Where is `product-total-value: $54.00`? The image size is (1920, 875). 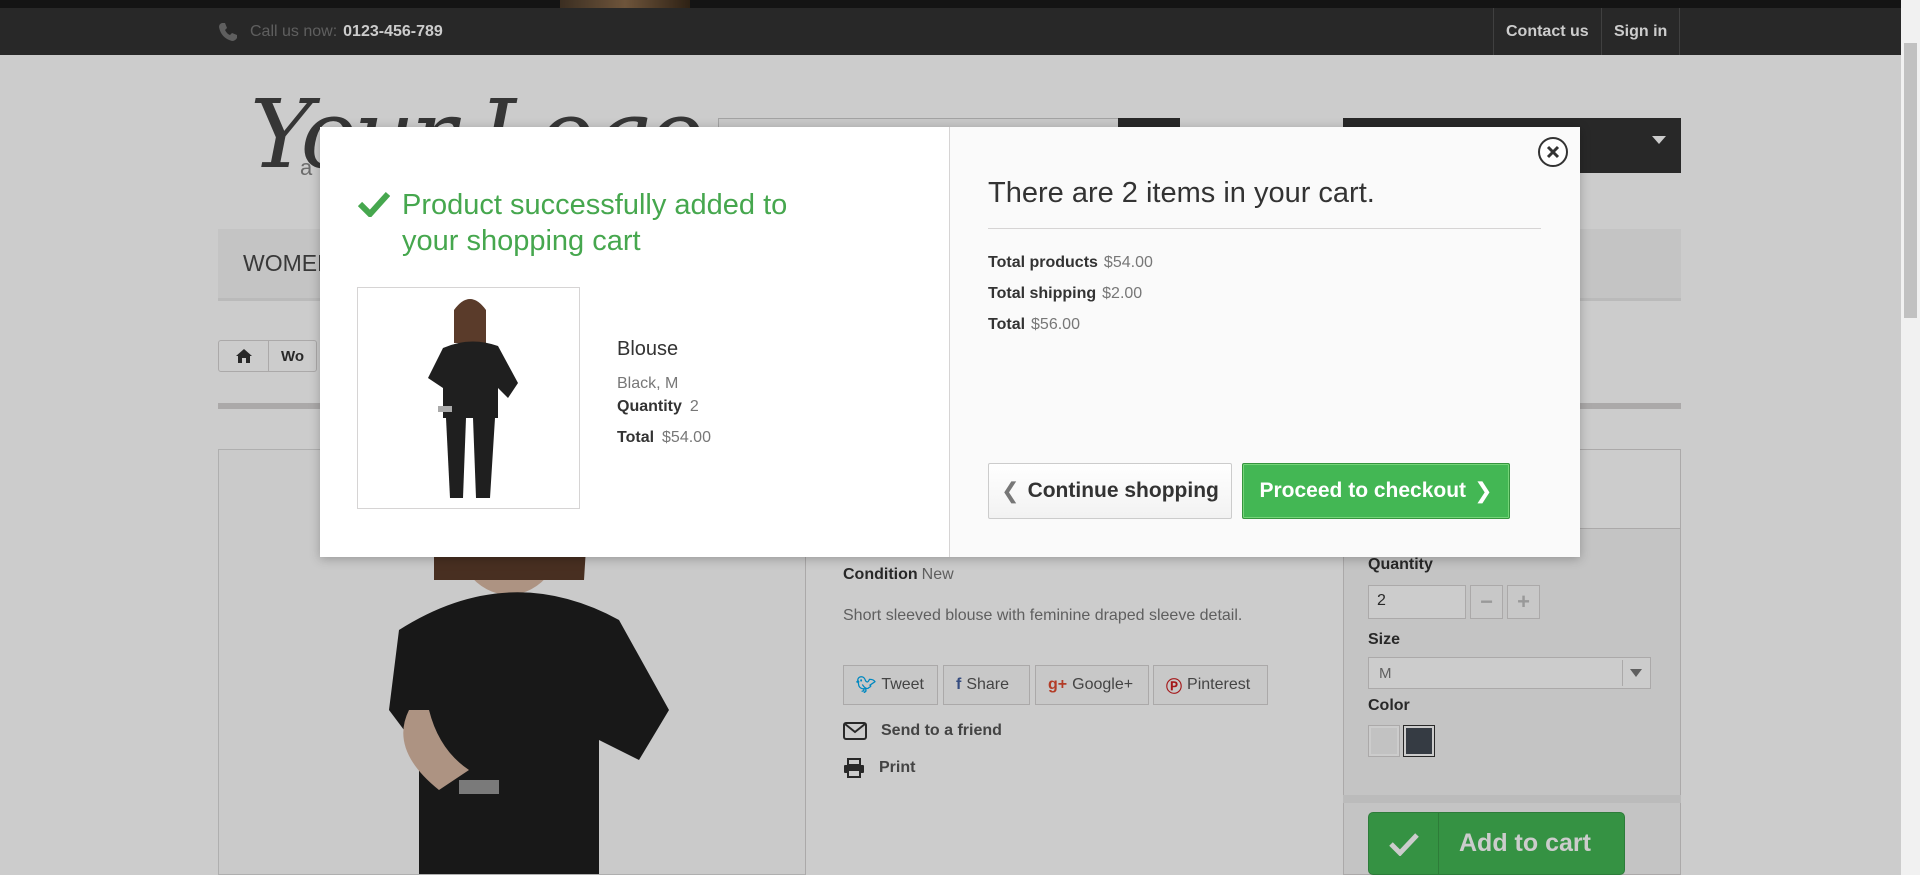 product-total-value: $54.00 is located at coordinates (686, 437).